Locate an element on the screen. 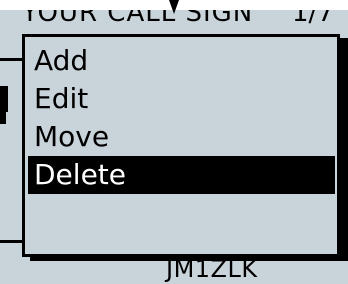  page-indicator: 1/7 is located at coordinates (313, 19).